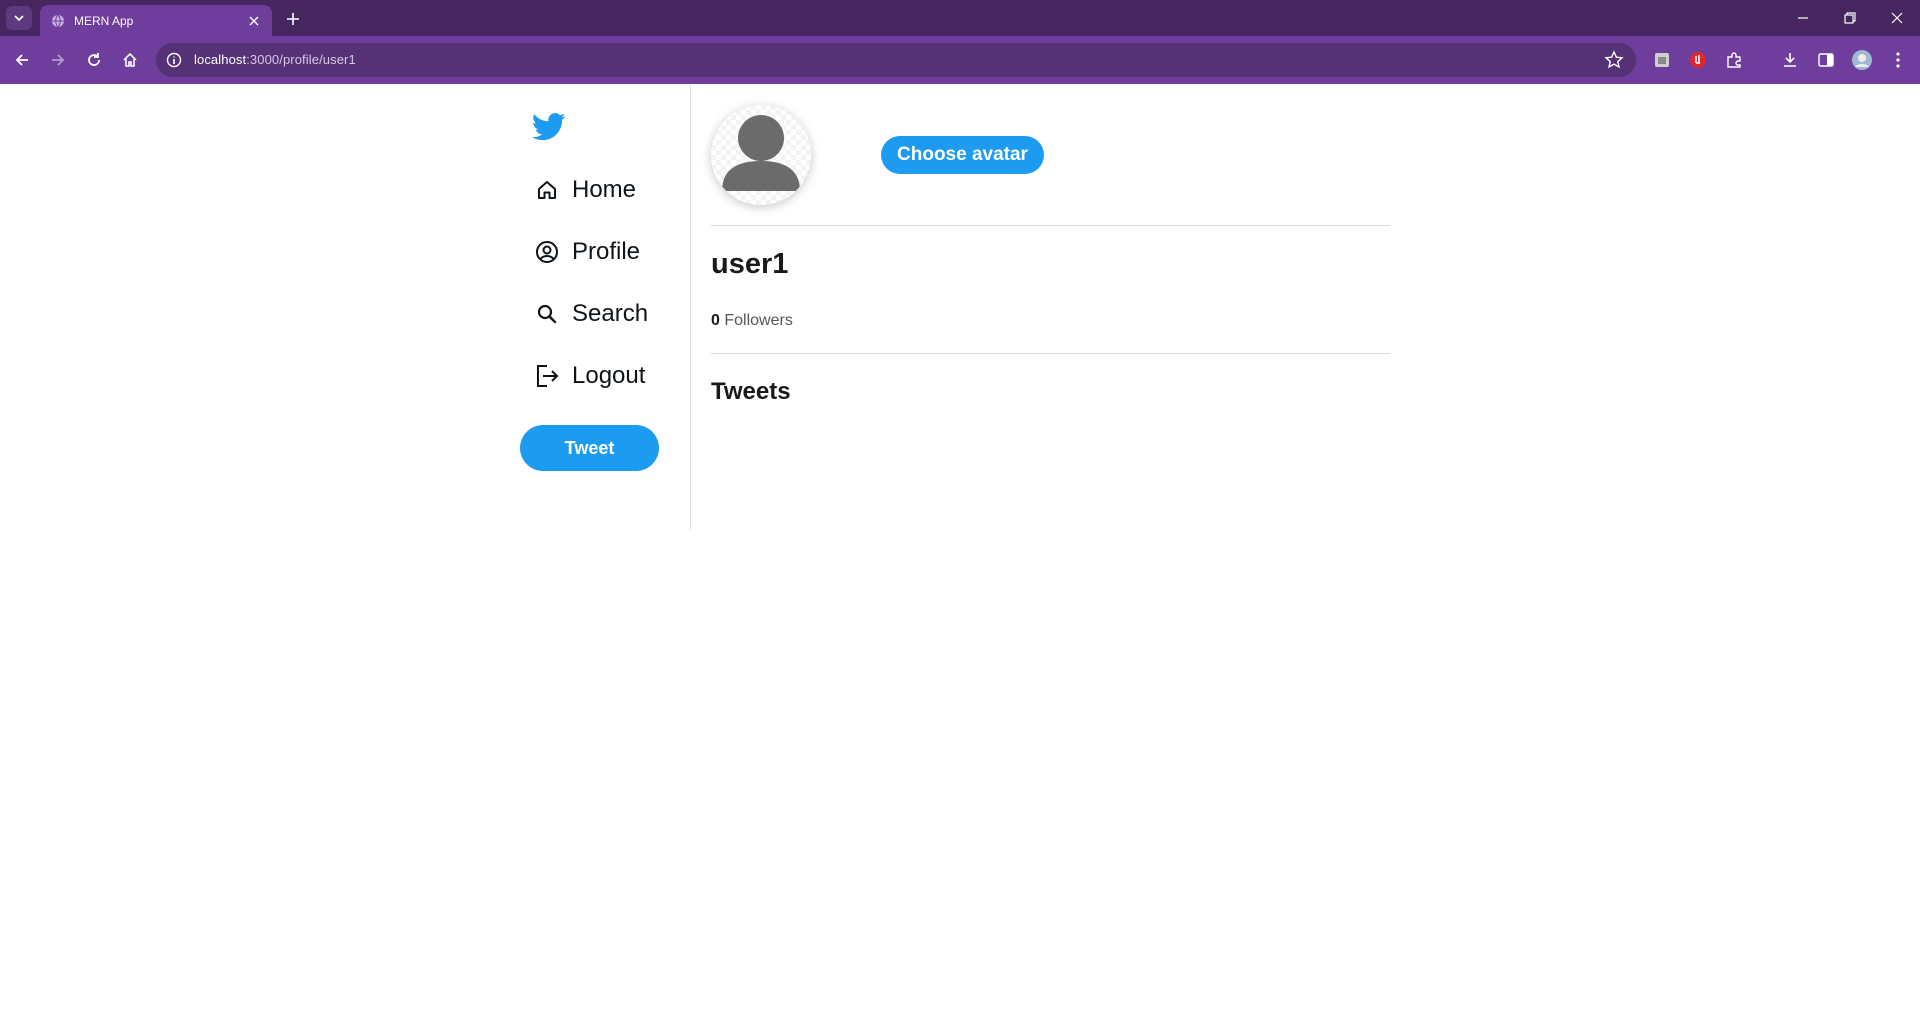  I want to click on profile-avatar-icon, so click(1862, 60).